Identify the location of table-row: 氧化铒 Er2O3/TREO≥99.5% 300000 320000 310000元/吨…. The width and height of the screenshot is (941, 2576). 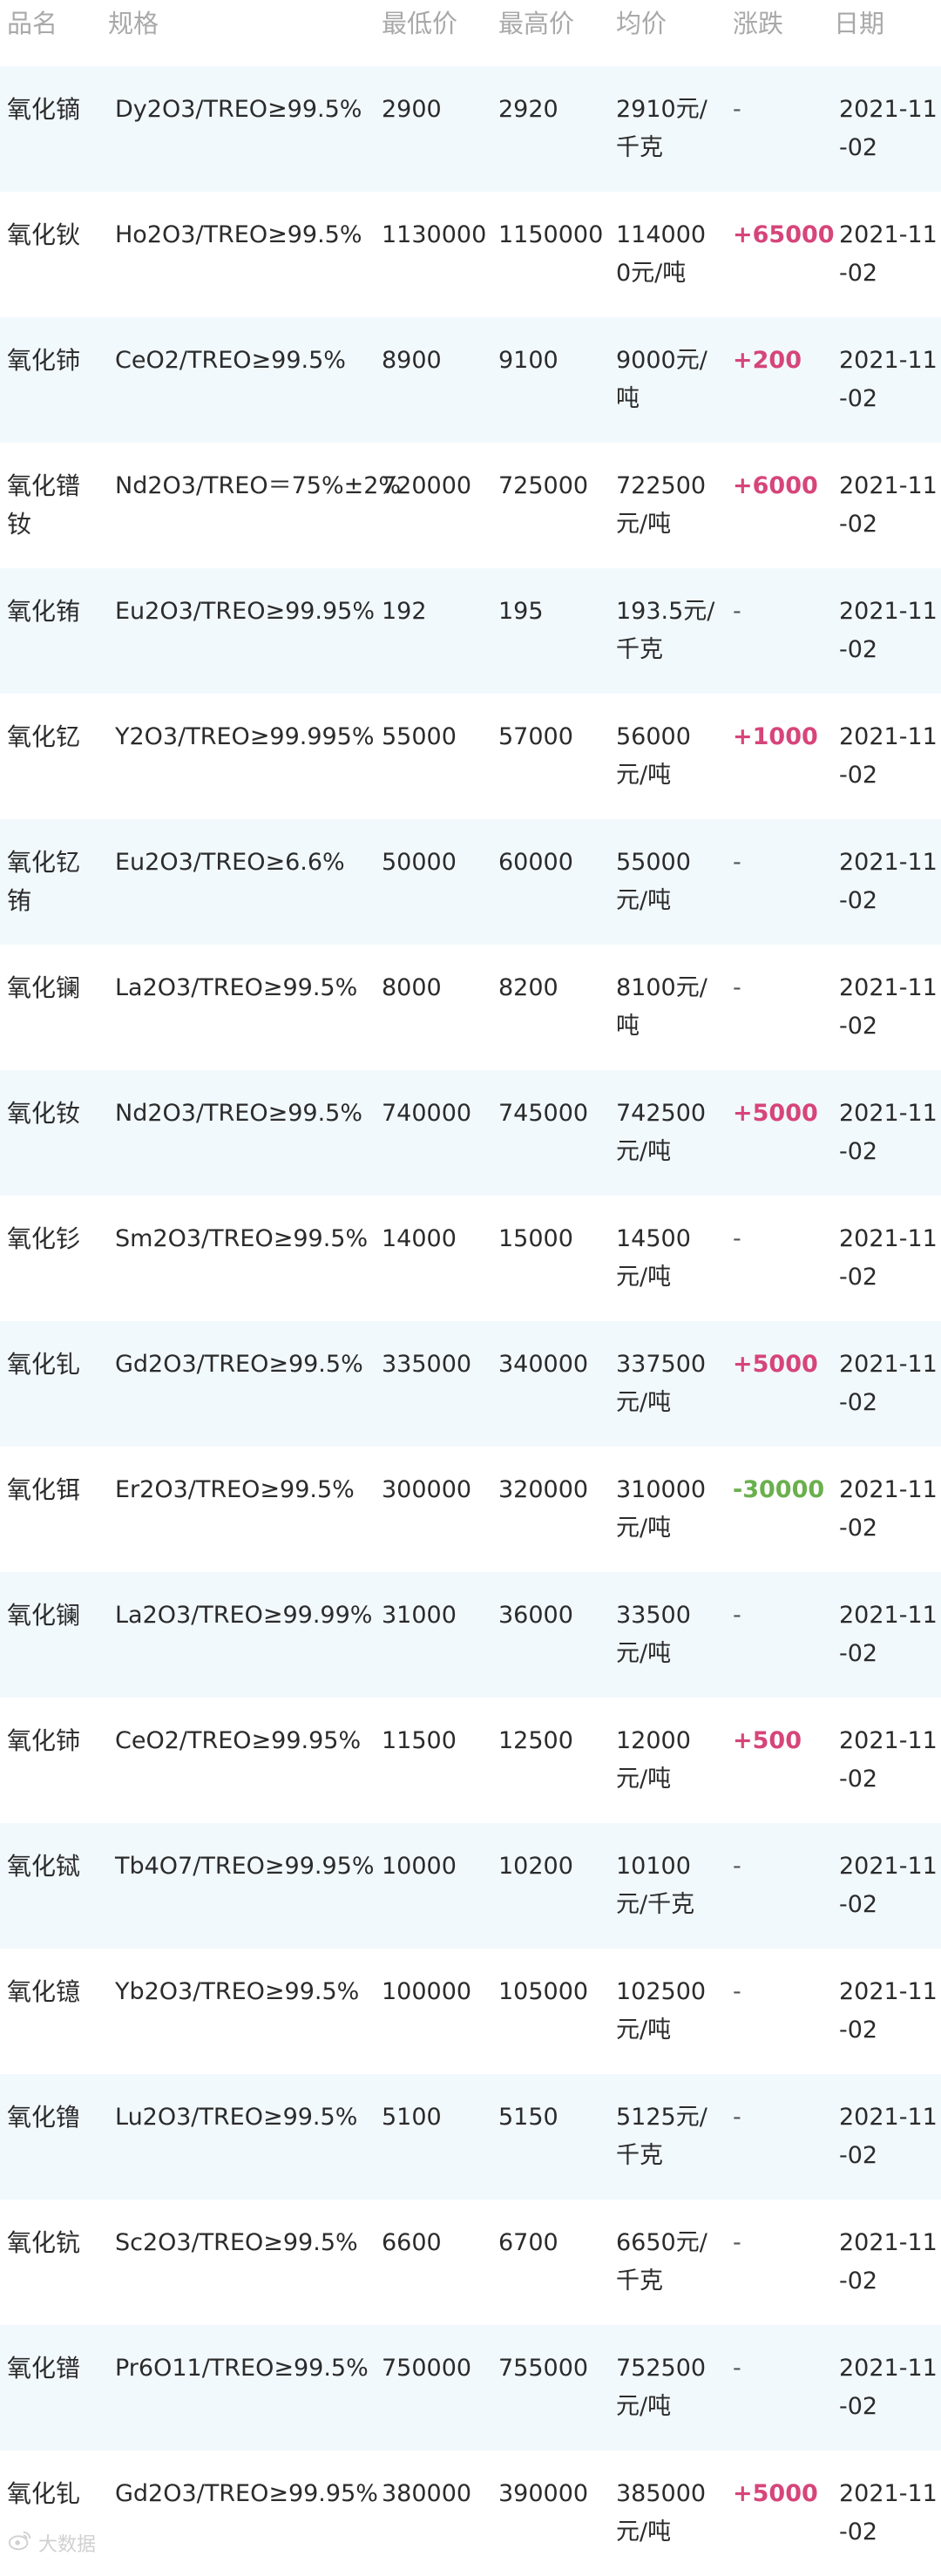
(470, 1510).